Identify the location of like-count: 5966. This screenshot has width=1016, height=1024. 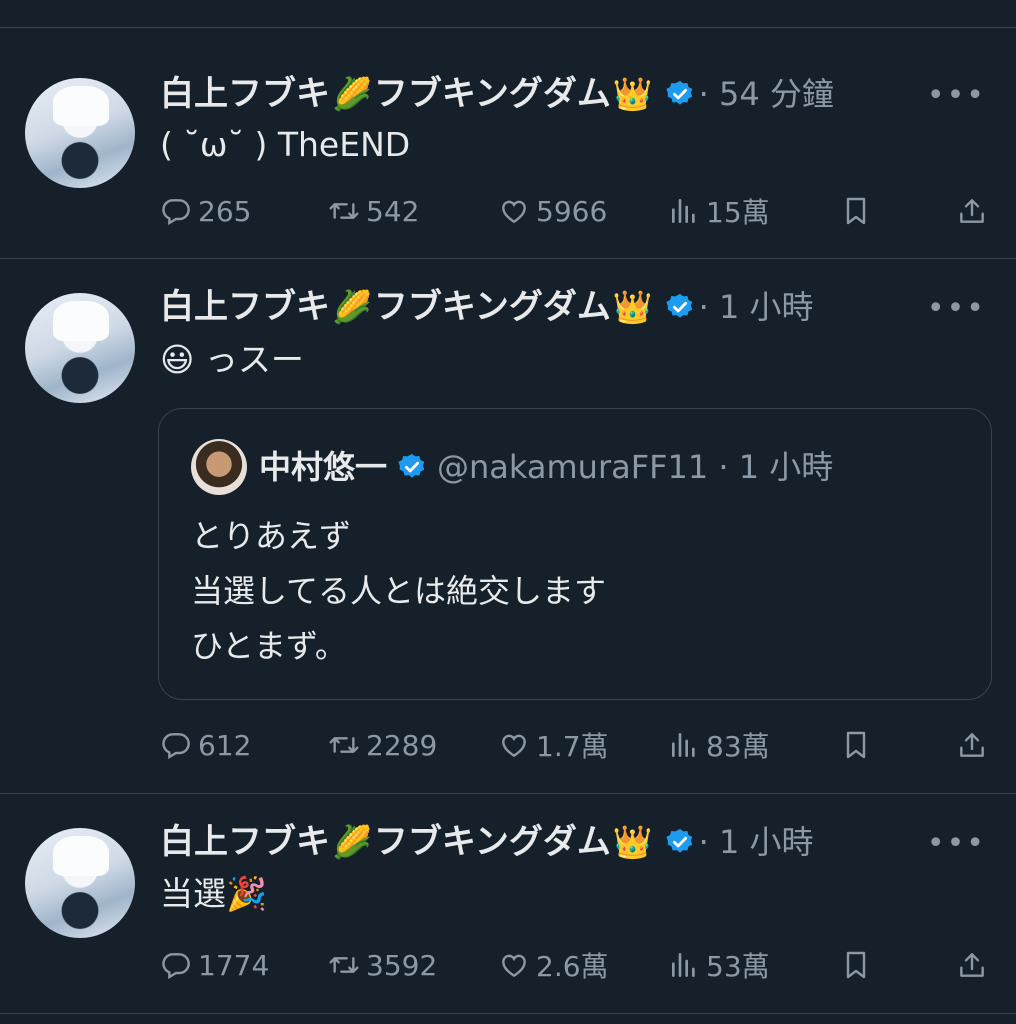
(572, 211).